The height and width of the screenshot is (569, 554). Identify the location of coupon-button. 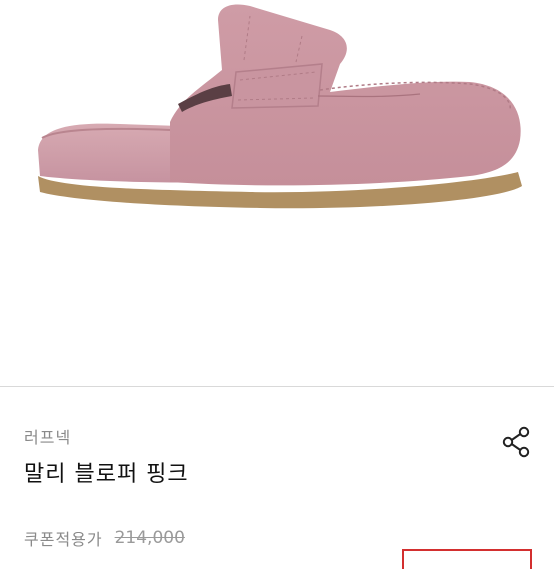
(467, 559).